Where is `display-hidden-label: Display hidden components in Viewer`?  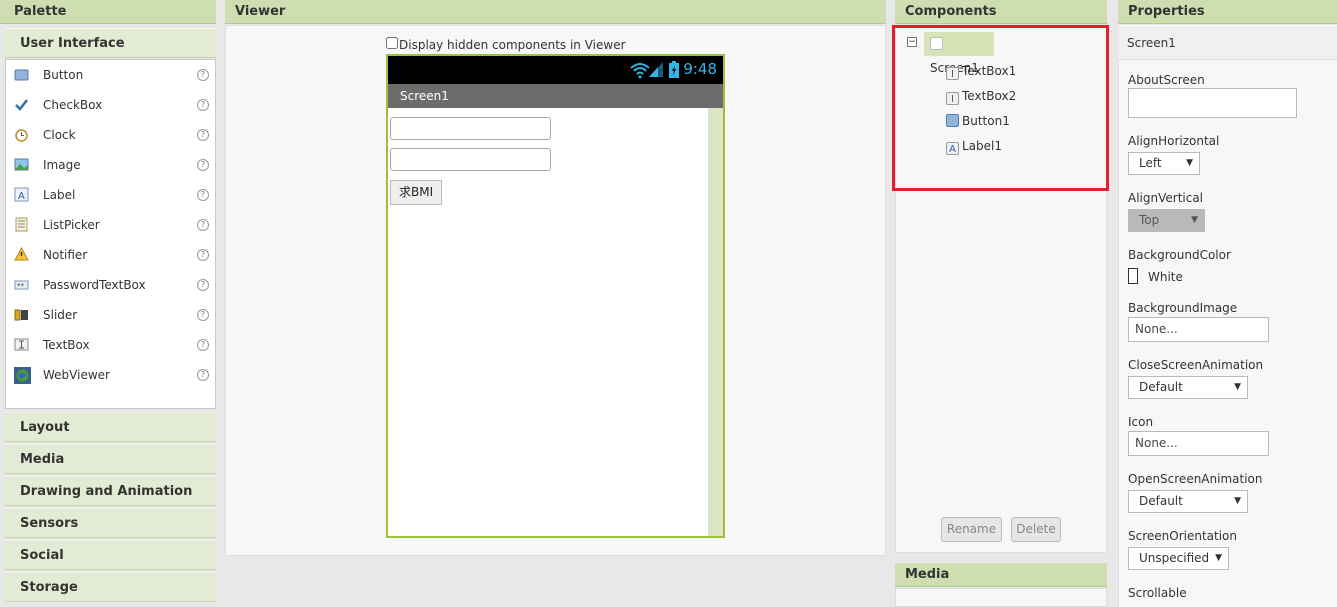 display-hidden-label: Display hidden components in Viewer is located at coordinates (512, 45).